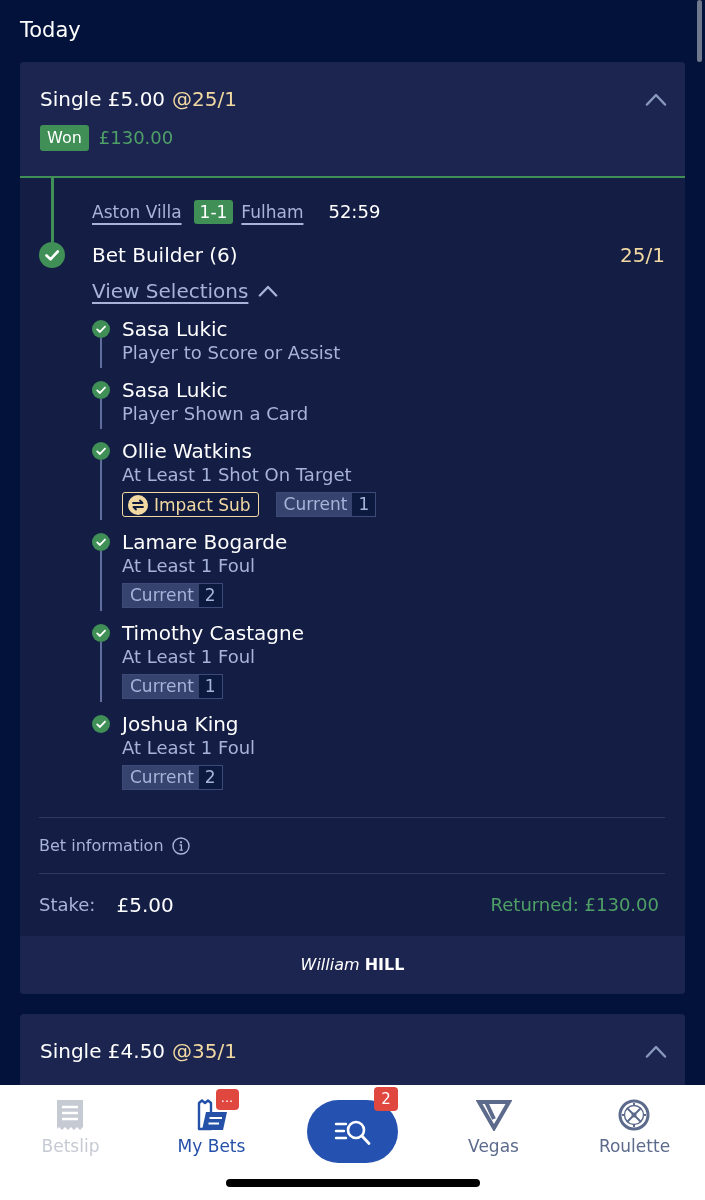 This screenshot has width=705, height=1200. I want to click on stake-label: Stake:, so click(67, 905).